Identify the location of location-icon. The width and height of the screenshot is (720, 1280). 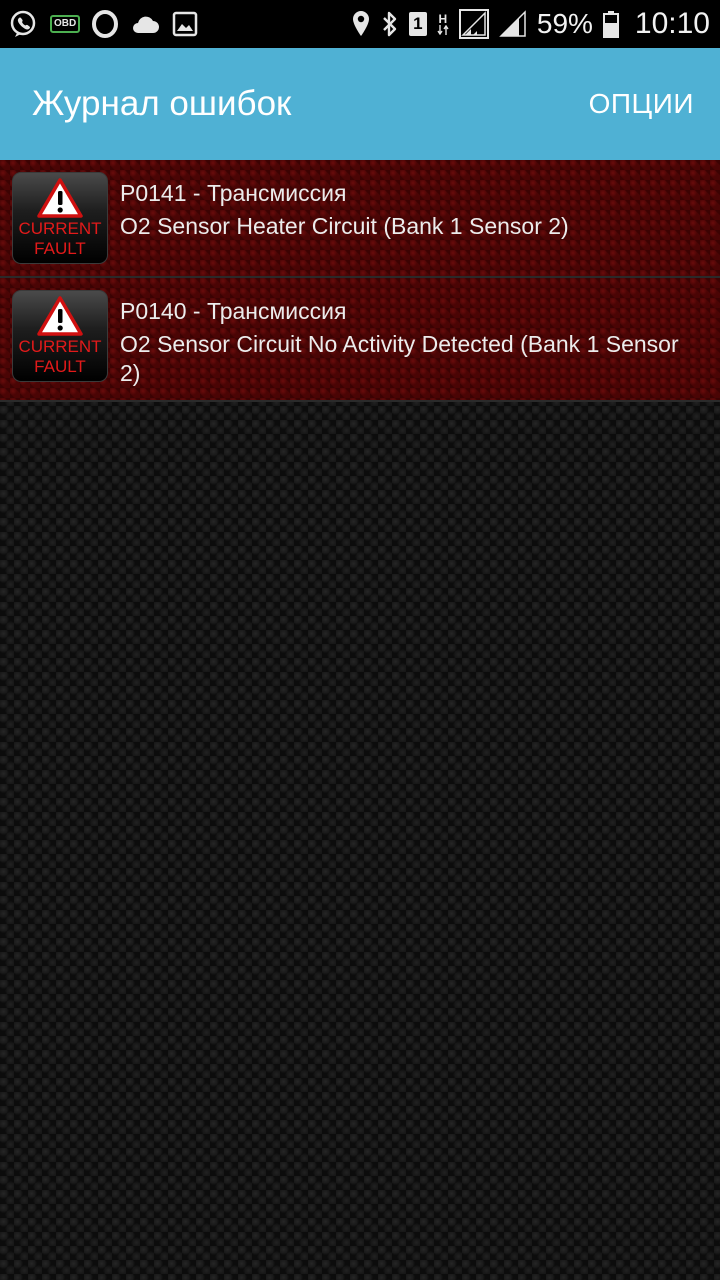
(361, 24).